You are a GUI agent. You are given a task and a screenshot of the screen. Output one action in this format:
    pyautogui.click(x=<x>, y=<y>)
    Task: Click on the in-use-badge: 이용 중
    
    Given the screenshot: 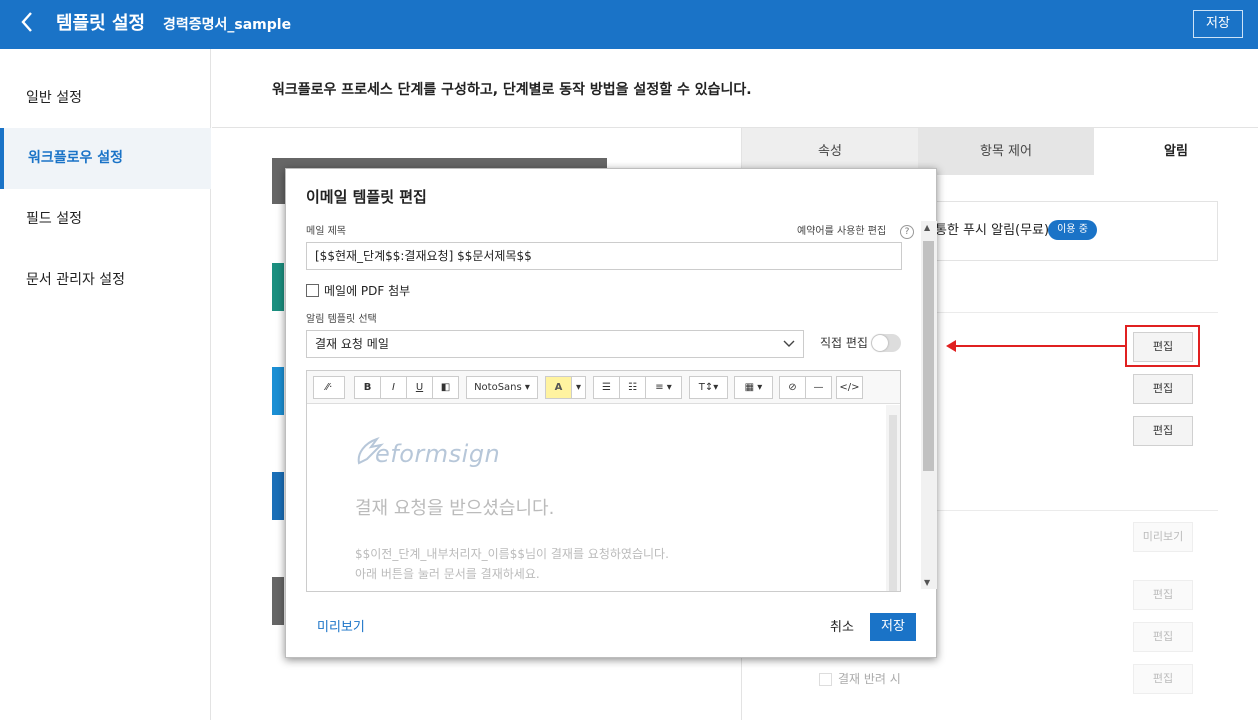 What is the action you would take?
    pyautogui.click(x=1072, y=230)
    